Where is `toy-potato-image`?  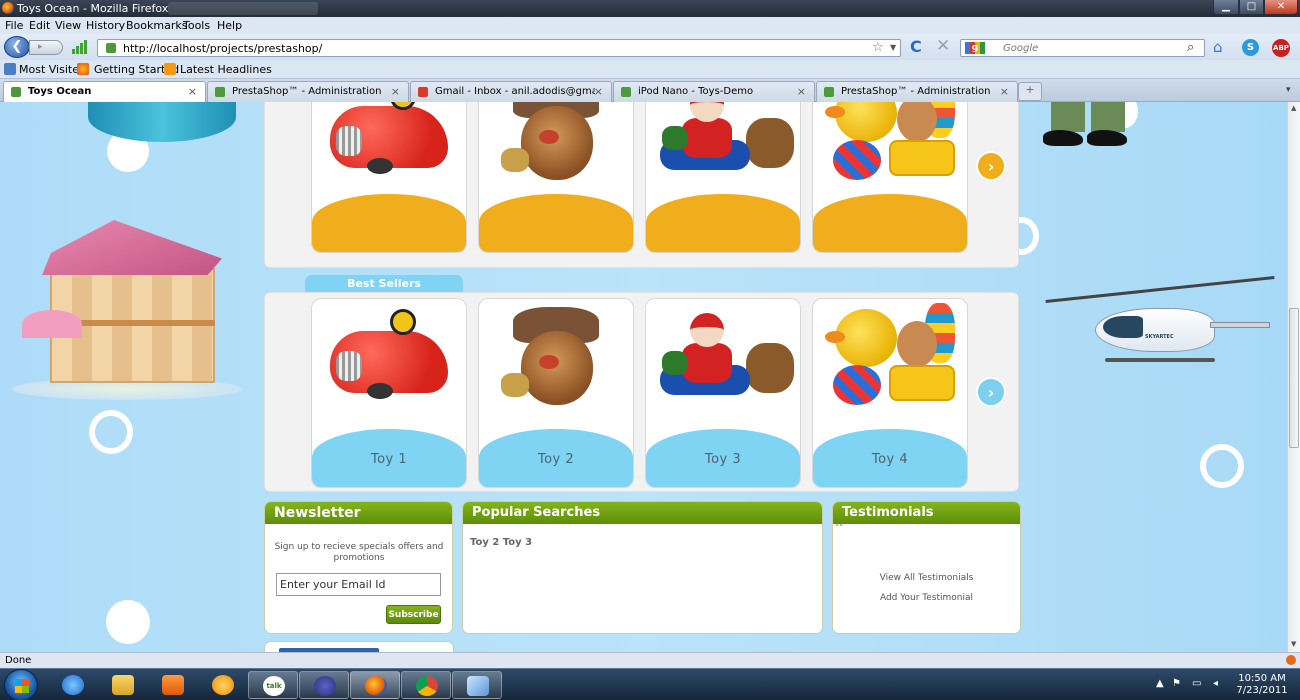
toy-potato-image is located at coordinates (556, 144).